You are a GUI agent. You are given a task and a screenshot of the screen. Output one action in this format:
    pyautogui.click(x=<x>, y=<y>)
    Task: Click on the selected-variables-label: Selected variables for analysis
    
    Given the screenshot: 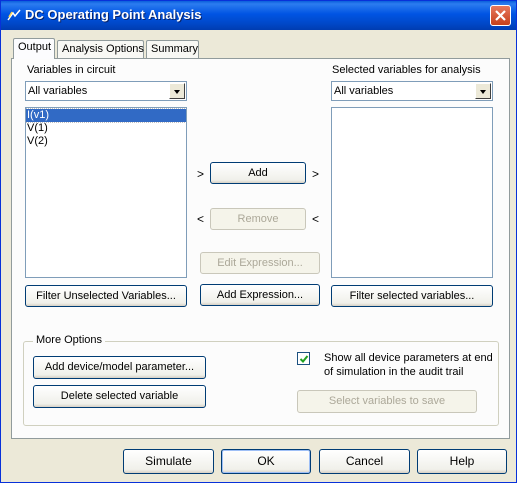 What is the action you would take?
    pyautogui.click(x=406, y=70)
    